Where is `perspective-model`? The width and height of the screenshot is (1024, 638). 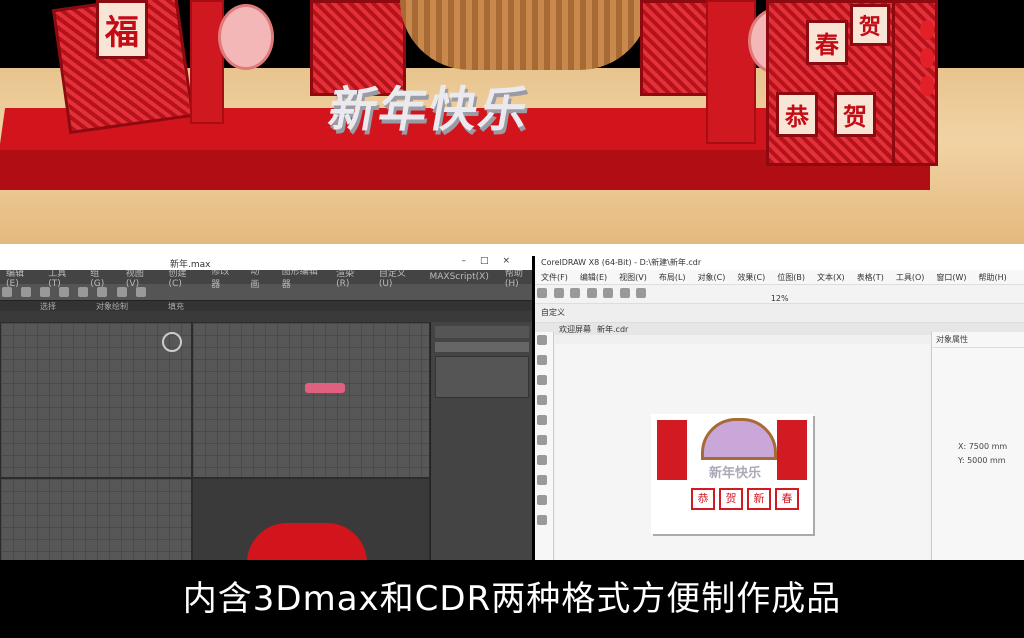
perspective-model is located at coordinates (307, 541).